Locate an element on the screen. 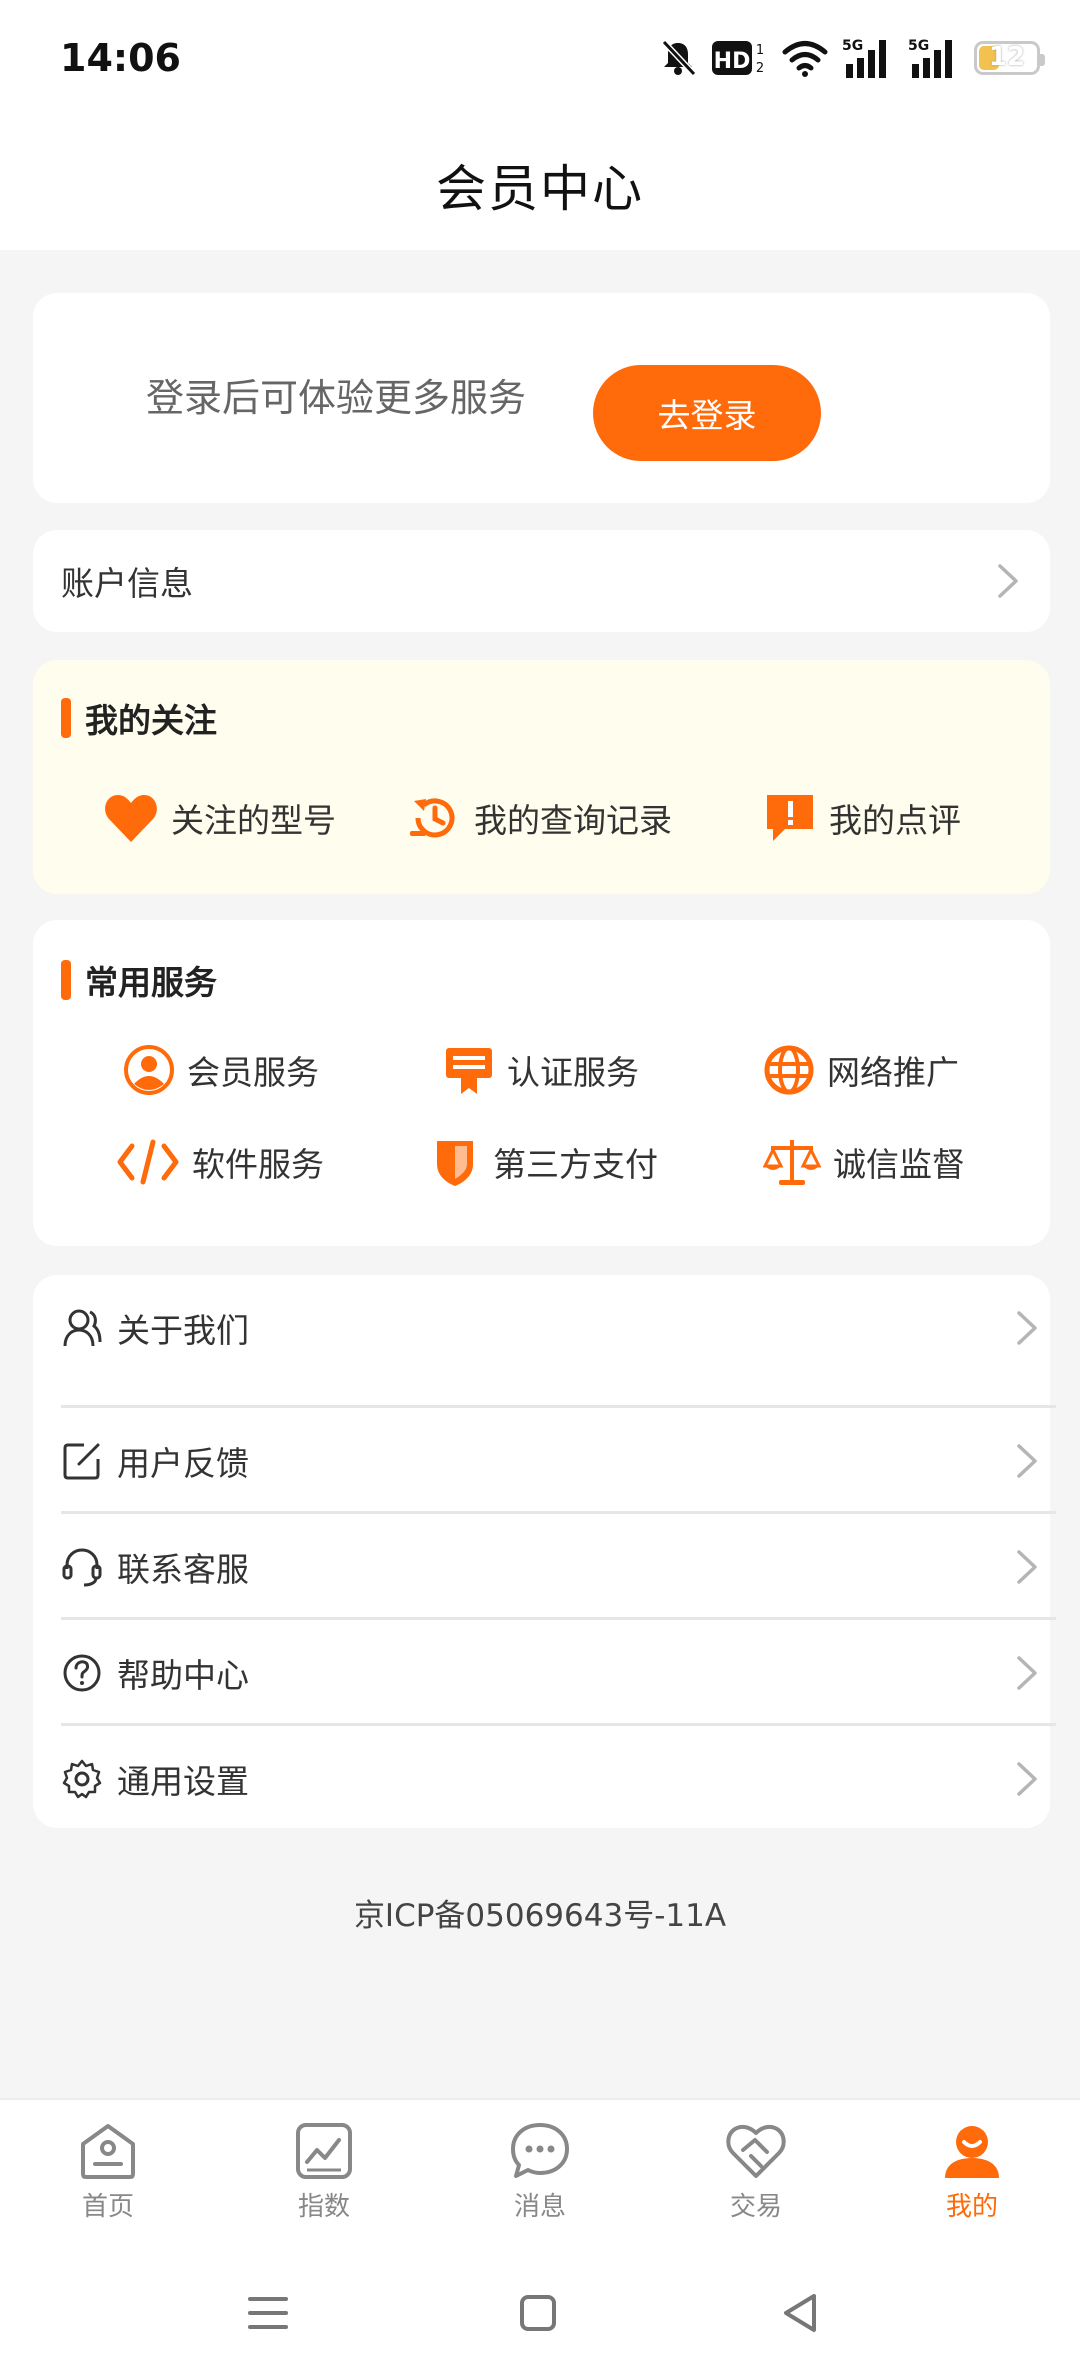 The height and width of the screenshot is (2376, 1080). follow-item-reviews: 我的点评 is located at coordinates (862, 818).